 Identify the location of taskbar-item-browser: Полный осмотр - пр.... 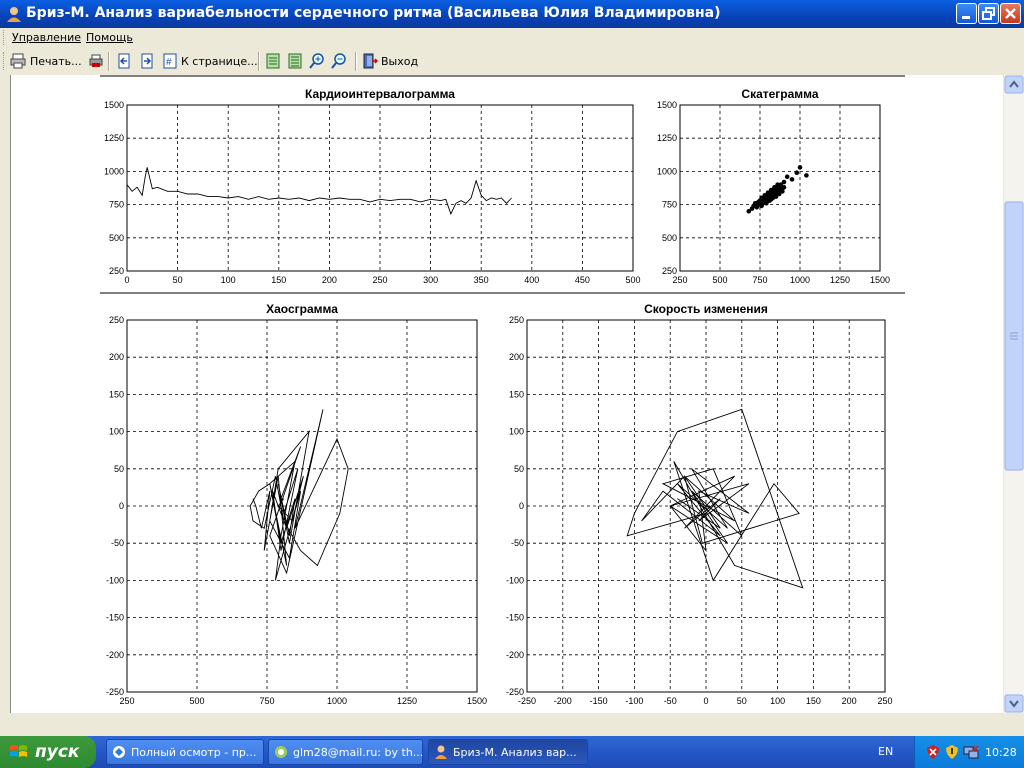
(185, 752).